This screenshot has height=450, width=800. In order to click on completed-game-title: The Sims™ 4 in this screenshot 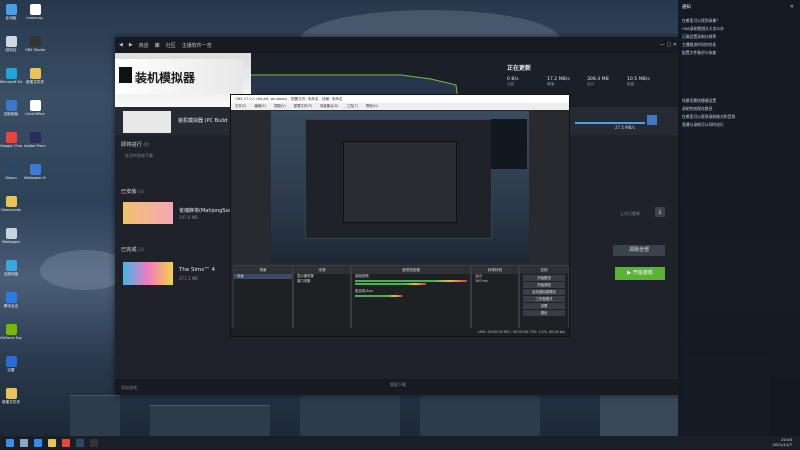, I will do `click(197, 270)`.